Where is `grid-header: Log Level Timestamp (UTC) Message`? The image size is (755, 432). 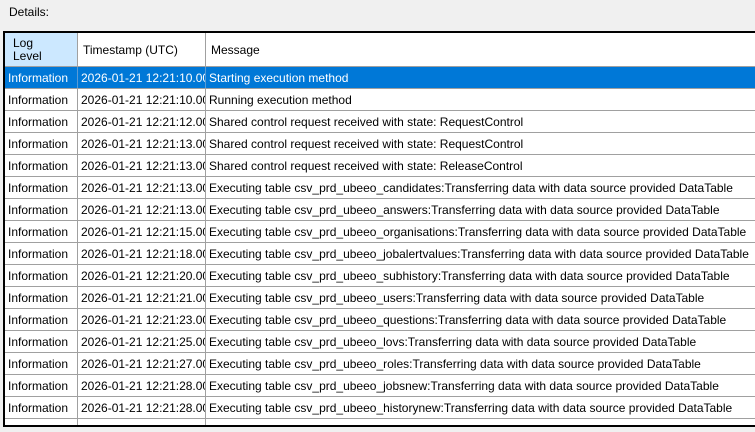
grid-header: Log Level Timestamp (UTC) Message is located at coordinates (380, 50).